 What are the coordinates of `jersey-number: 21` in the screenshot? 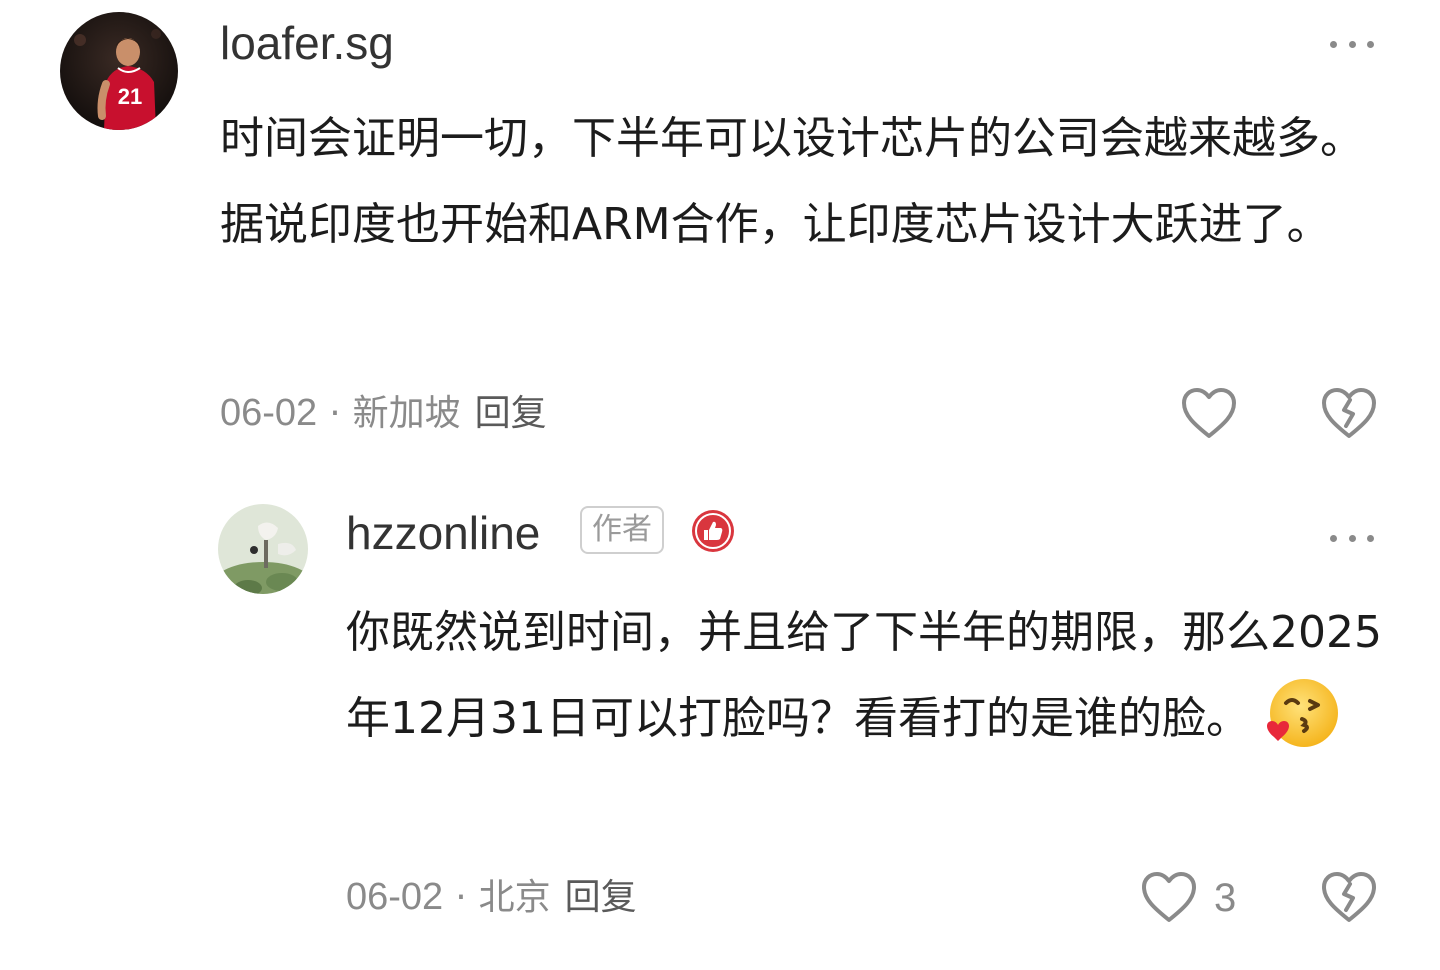 It's located at (130, 96).